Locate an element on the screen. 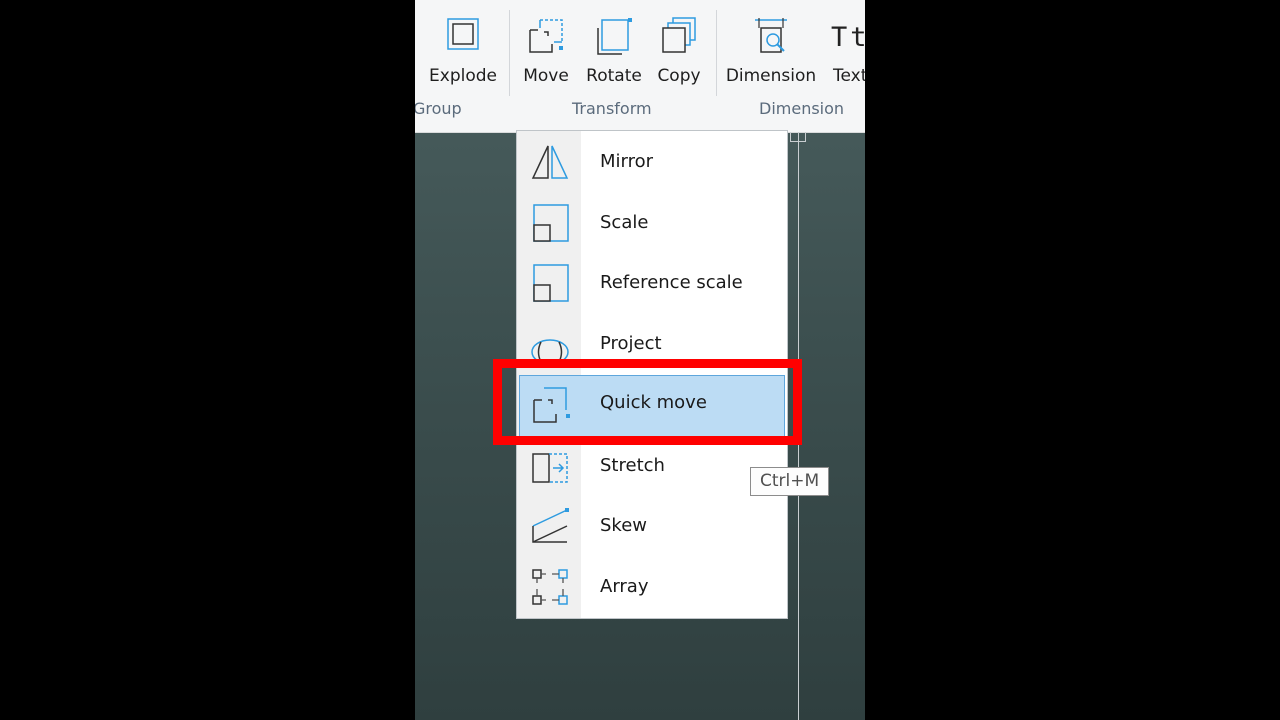  explode-button: Explode is located at coordinates (463, 51).